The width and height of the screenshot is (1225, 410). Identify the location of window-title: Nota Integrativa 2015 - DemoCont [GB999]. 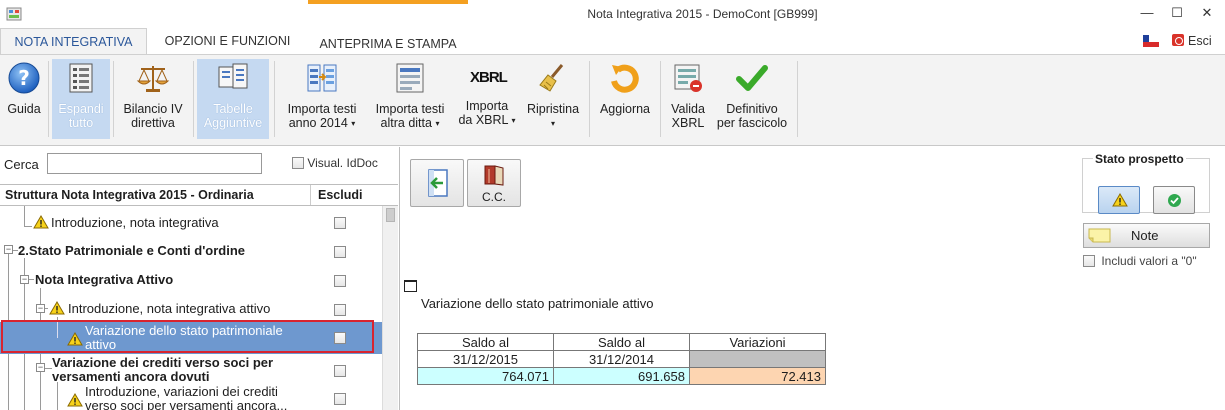
(702, 14).